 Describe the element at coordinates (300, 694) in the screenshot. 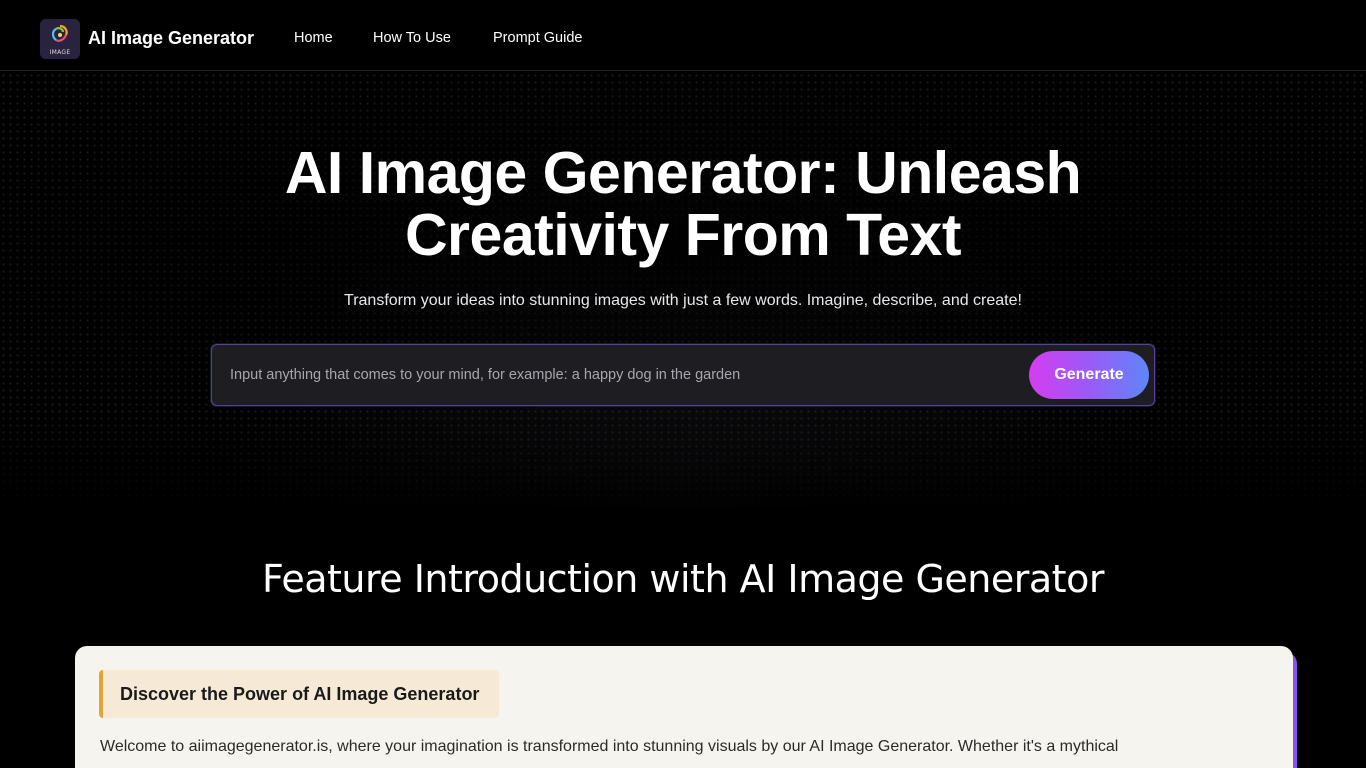

I see `feature-card-tag-text: Discover the Power of AI Image Generator` at that location.